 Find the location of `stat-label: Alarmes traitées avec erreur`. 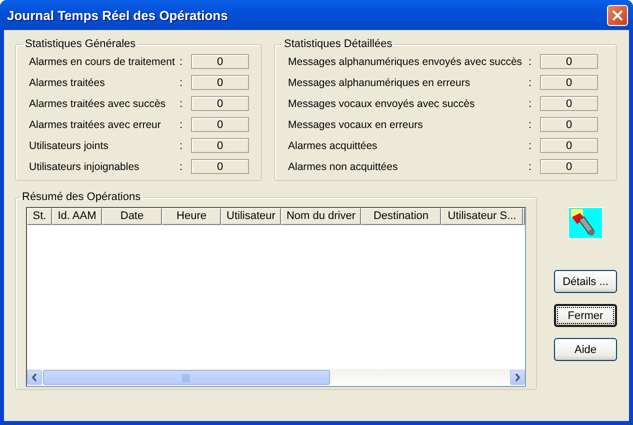

stat-label: Alarmes traitées avec erreur is located at coordinates (95, 124).